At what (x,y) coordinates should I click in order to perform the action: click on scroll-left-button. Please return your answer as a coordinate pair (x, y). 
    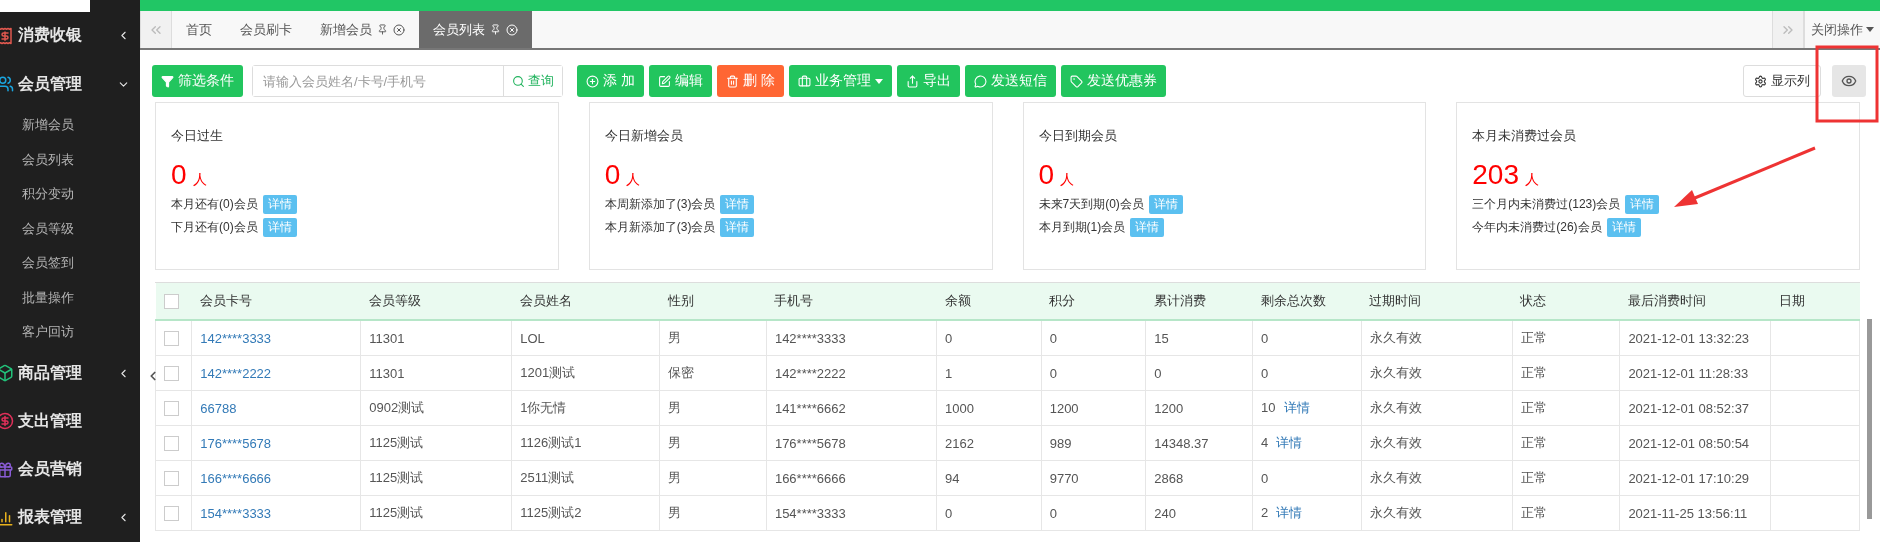
    Looking at the image, I should click on (156, 29).